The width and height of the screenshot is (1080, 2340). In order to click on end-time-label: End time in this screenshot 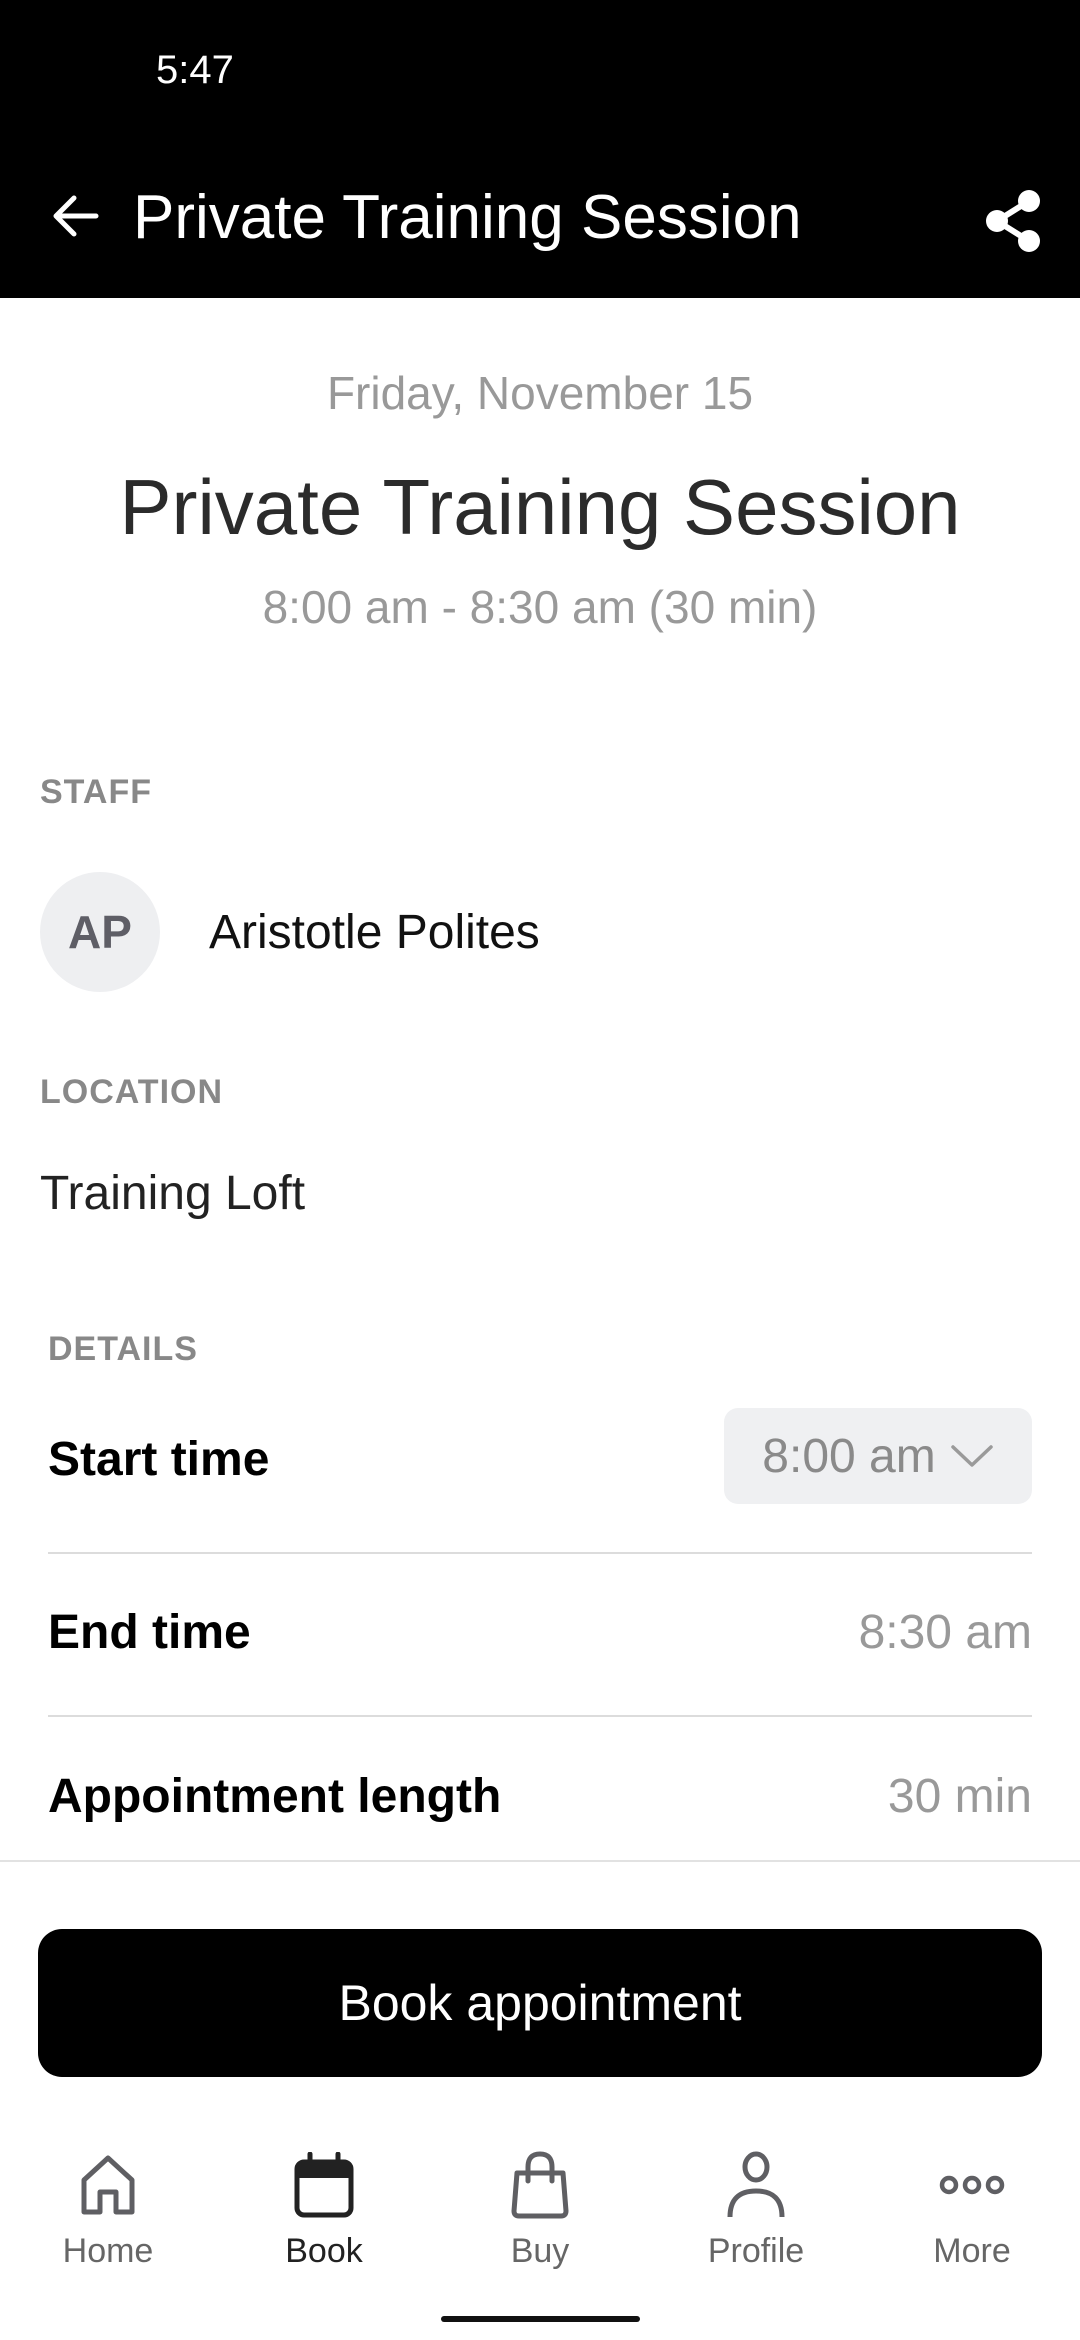, I will do `click(149, 1632)`.